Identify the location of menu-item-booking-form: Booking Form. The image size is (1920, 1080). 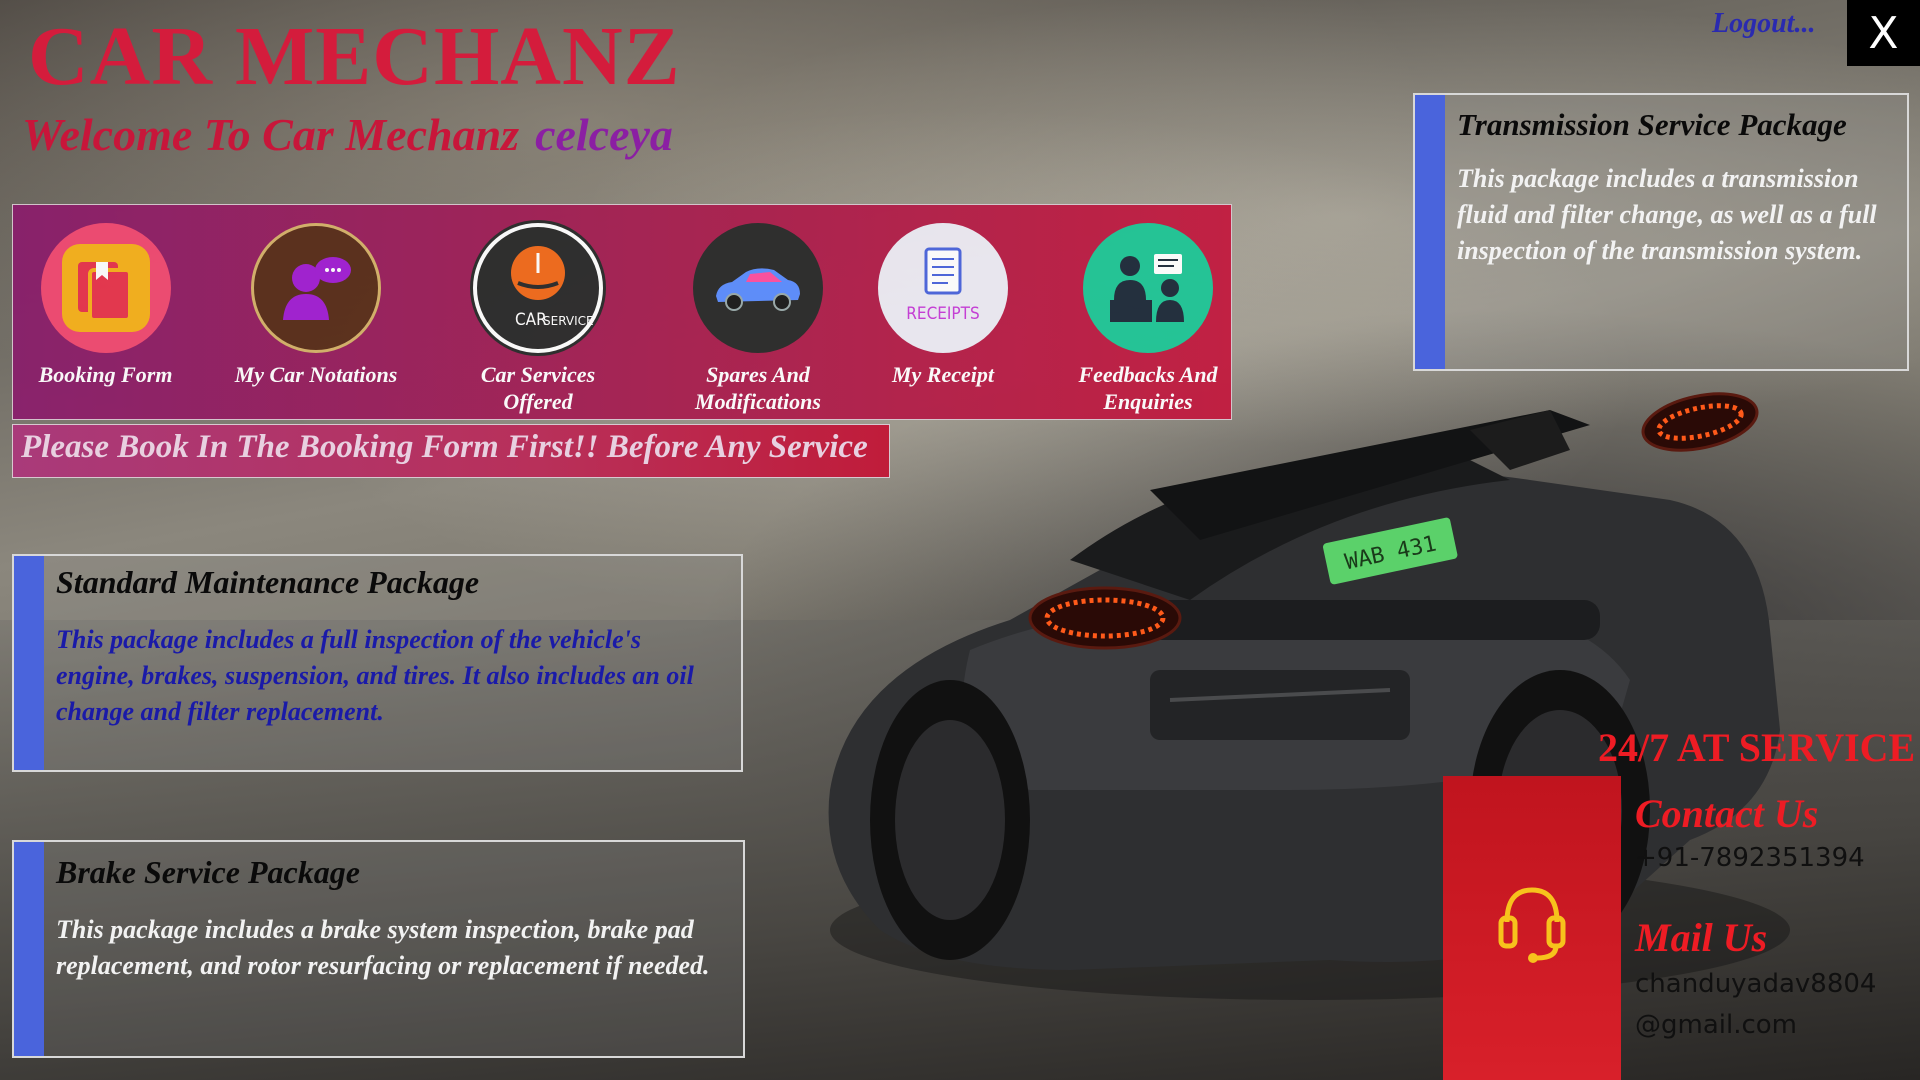
(105, 305).